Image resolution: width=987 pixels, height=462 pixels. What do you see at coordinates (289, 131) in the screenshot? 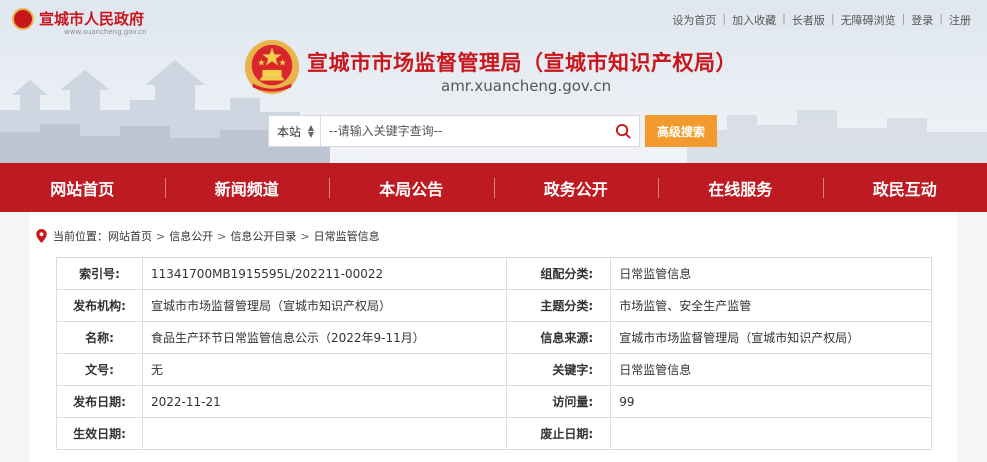
I see `search-scope-label: 本站` at bounding box center [289, 131].